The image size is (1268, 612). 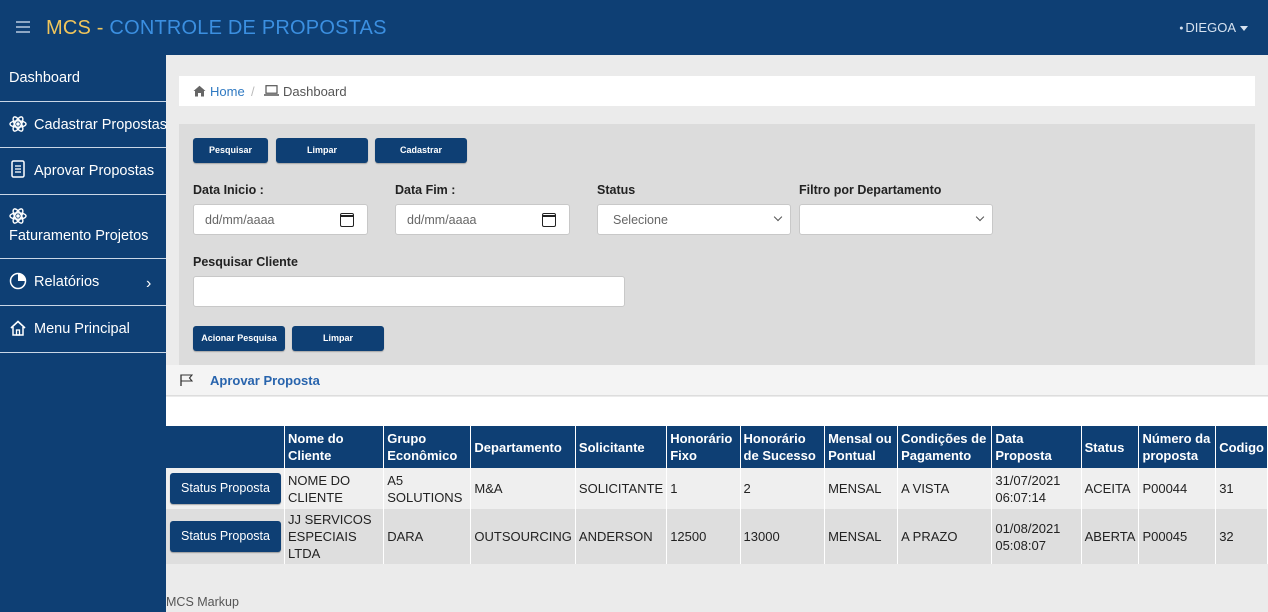 I want to click on caret-down-icon, so click(x=1244, y=29).